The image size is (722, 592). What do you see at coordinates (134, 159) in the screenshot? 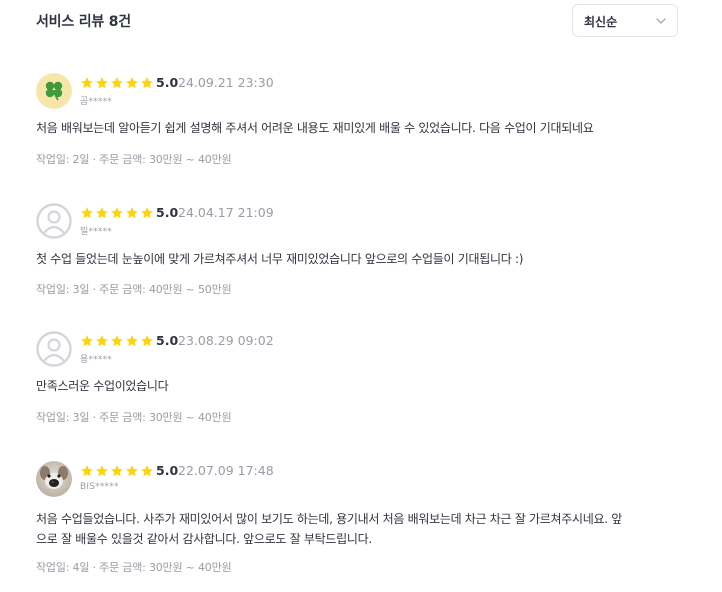
I see `review-meta: 작업일: 2일 · 주문 금액: 30만원 ~ 40만원` at bounding box center [134, 159].